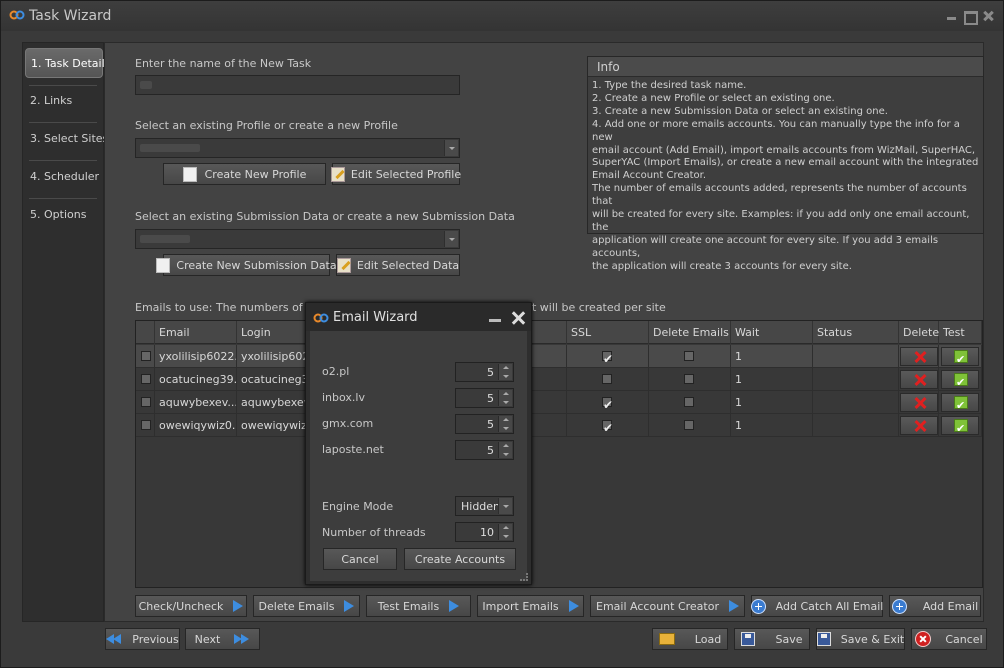 The height and width of the screenshot is (668, 1004). Describe the element at coordinates (297, 85) in the screenshot. I see `task-name-input` at that location.